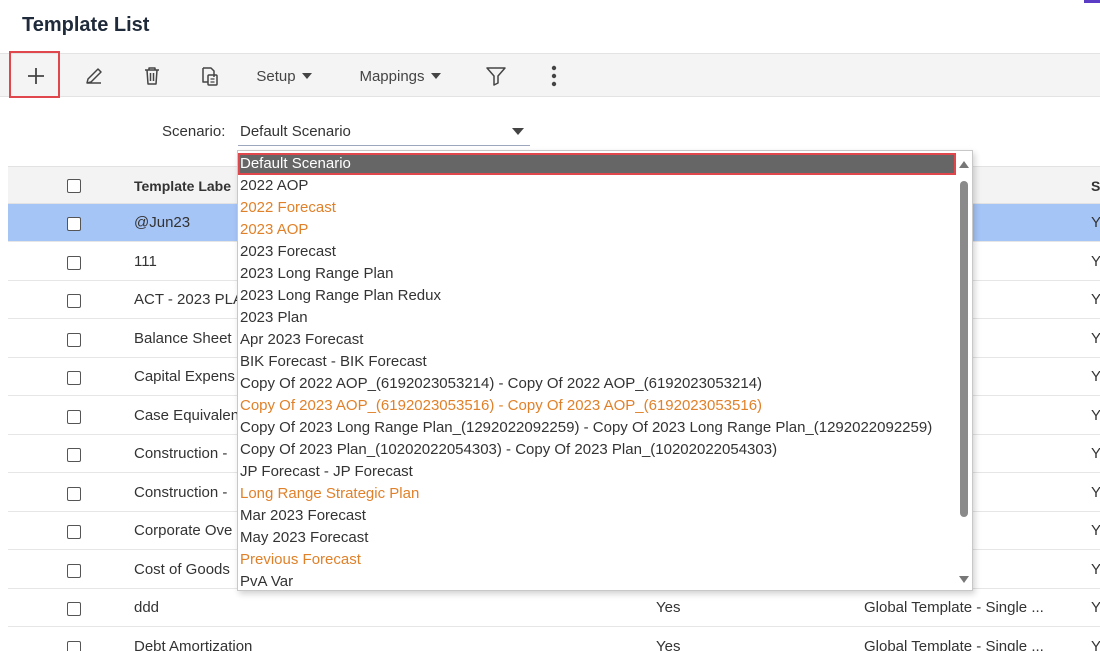 The height and width of the screenshot is (651, 1100). Describe the element at coordinates (597, 230) in the screenshot. I see `dropdown-option: 2023 AOP` at that location.